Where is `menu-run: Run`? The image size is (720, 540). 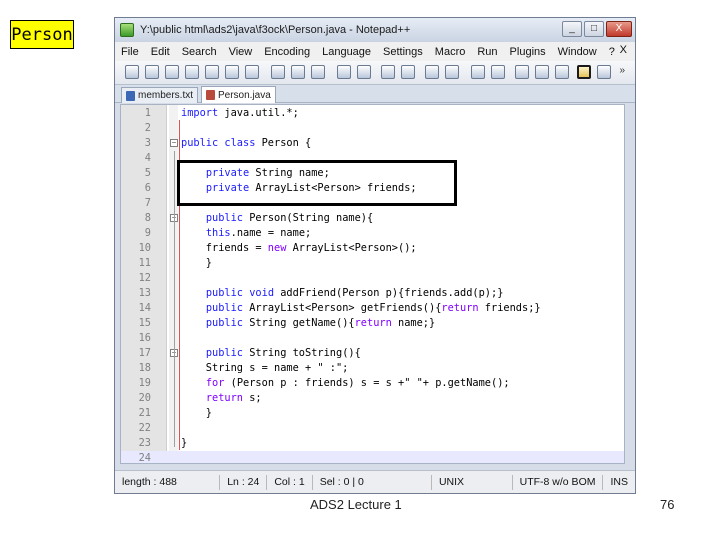
menu-run: Run is located at coordinates (487, 52).